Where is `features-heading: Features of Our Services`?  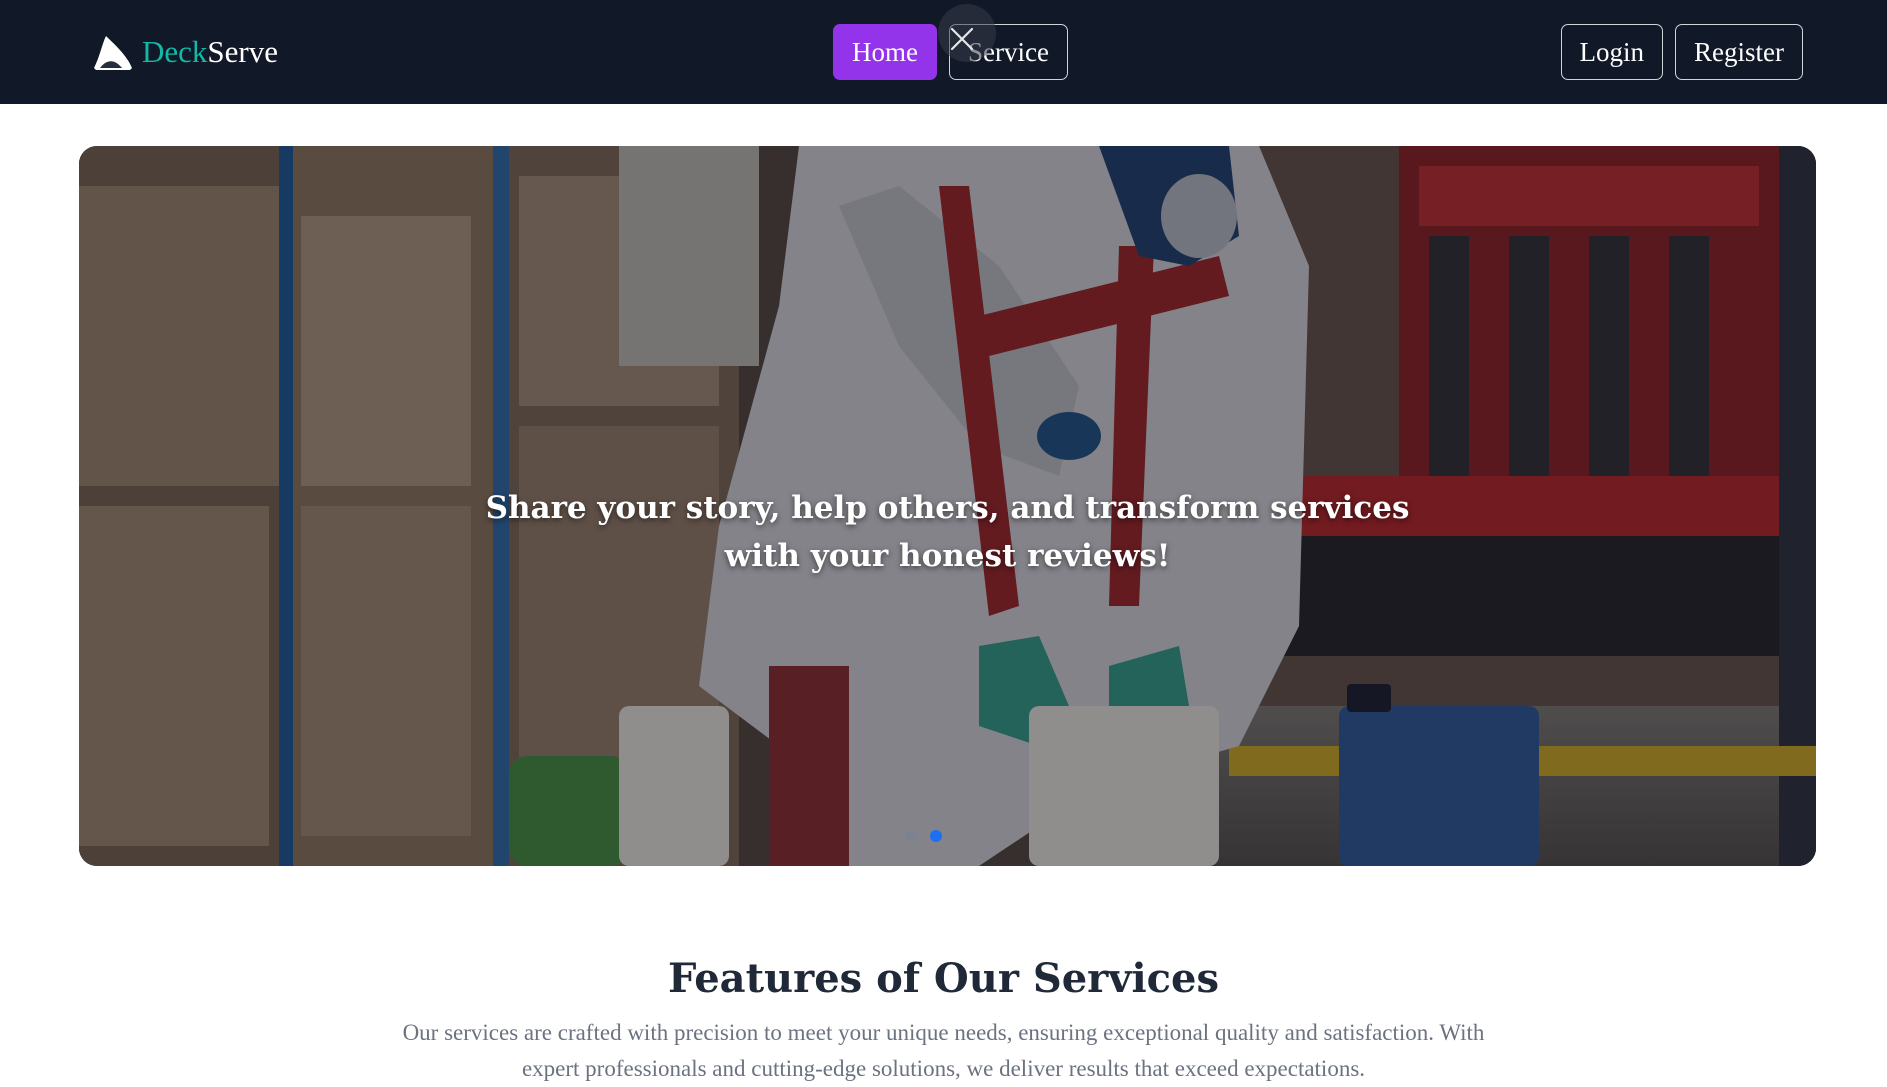 features-heading: Features of Our Services is located at coordinates (943, 979).